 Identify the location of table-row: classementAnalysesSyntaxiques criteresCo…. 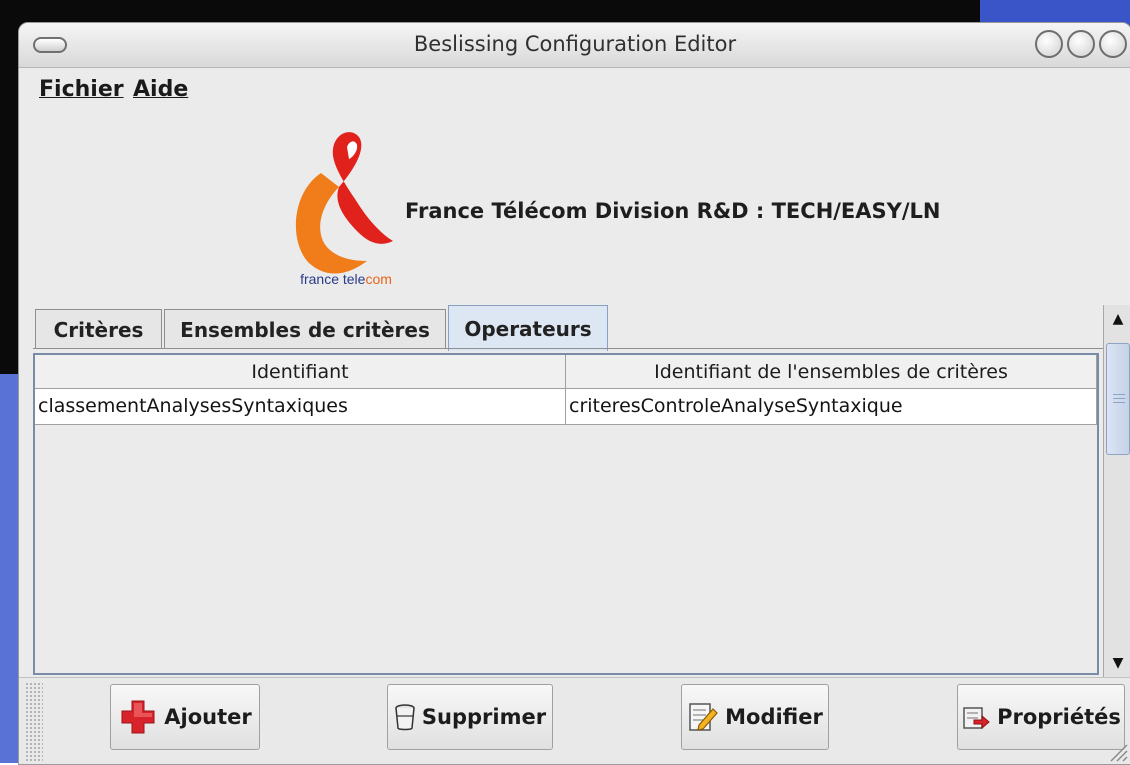
(566, 407).